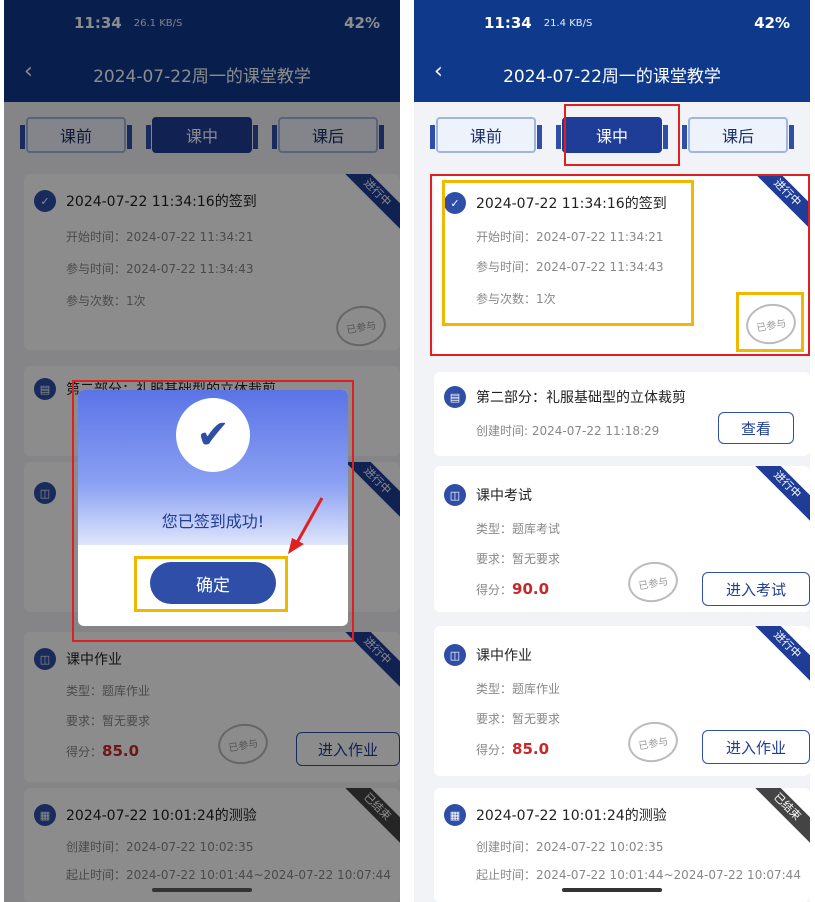 Image resolution: width=815 pixels, height=902 pixels. Describe the element at coordinates (504, 656) in the screenshot. I see `homework-title: 课中作业` at that location.